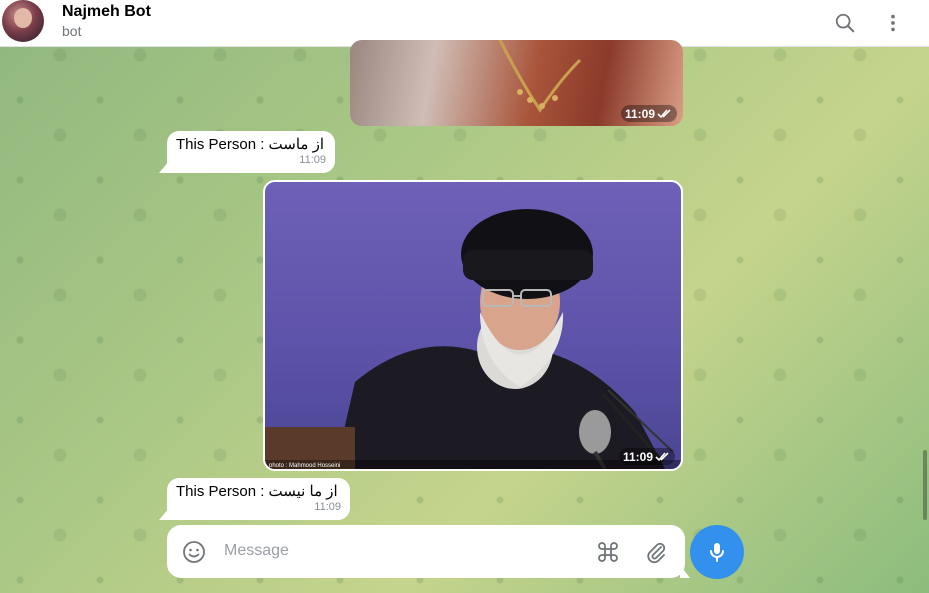 The width and height of the screenshot is (929, 593). I want to click on message-input, so click(394, 551).